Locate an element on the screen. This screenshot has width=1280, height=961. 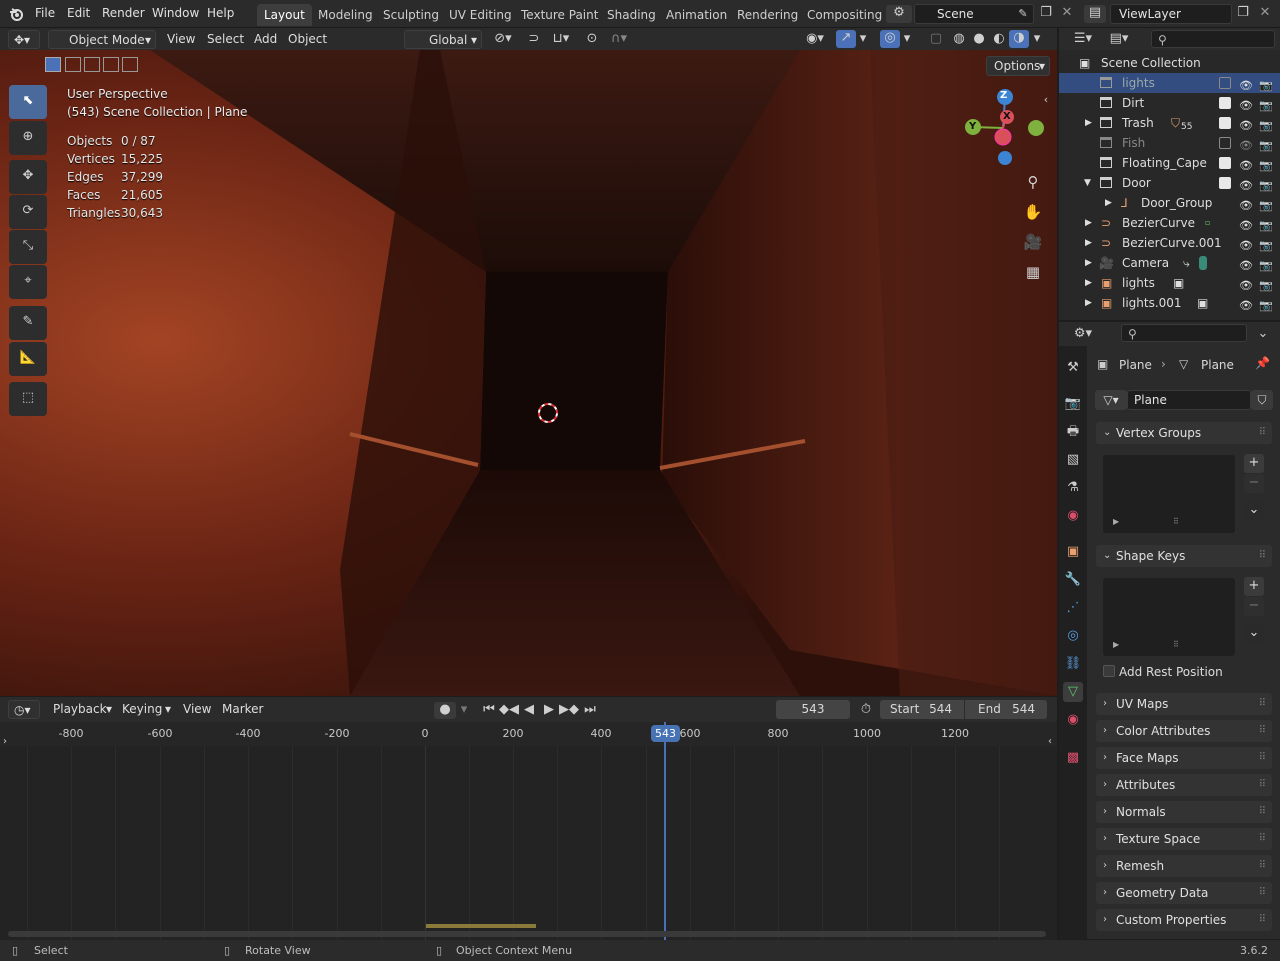
jump-start-icon: ⏮ is located at coordinates (489, 710).